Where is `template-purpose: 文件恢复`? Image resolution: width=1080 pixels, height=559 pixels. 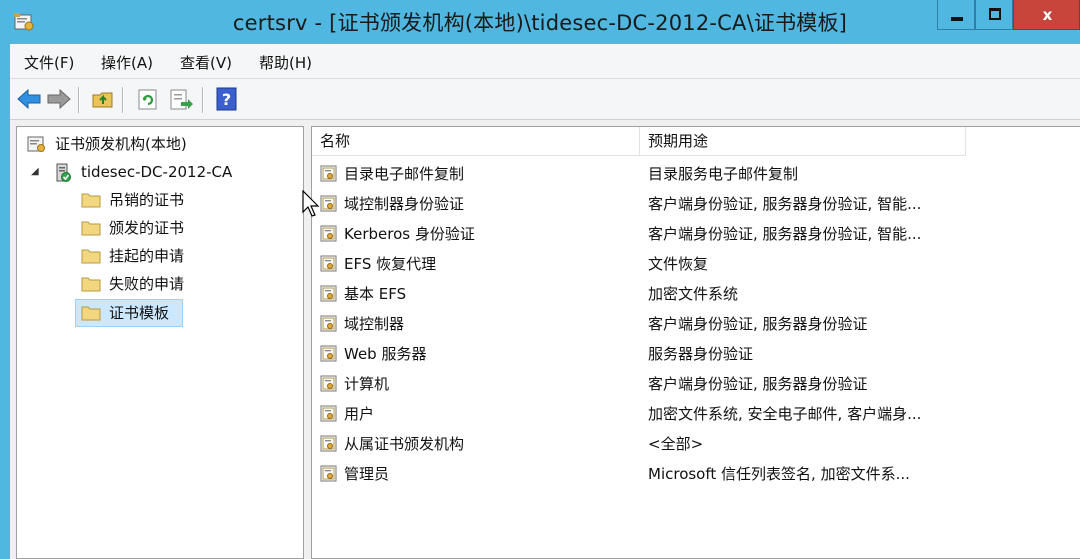 template-purpose: 文件恢复 is located at coordinates (678, 264).